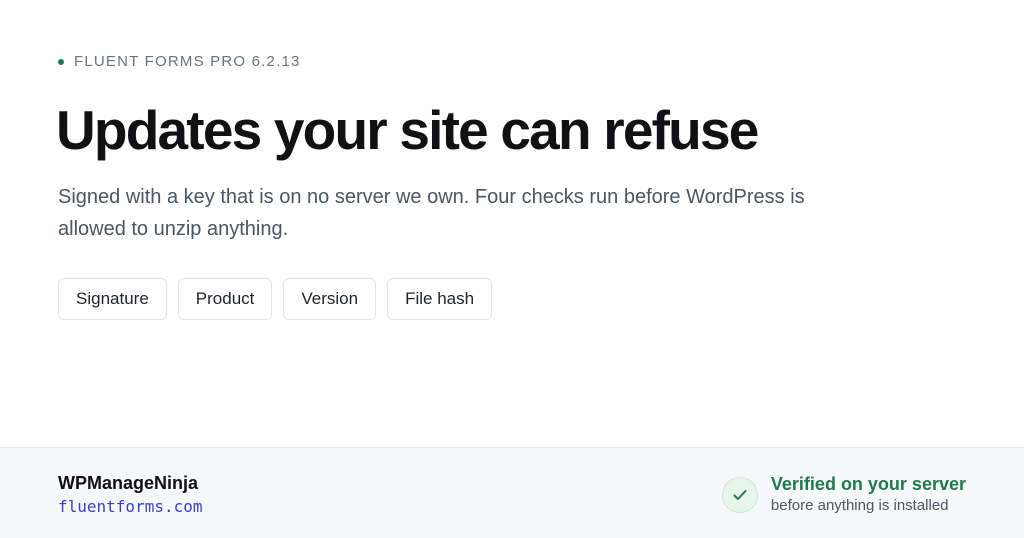  I want to click on eyebrow: FLUENT FORMS PRO 6.2.13, so click(179, 61).